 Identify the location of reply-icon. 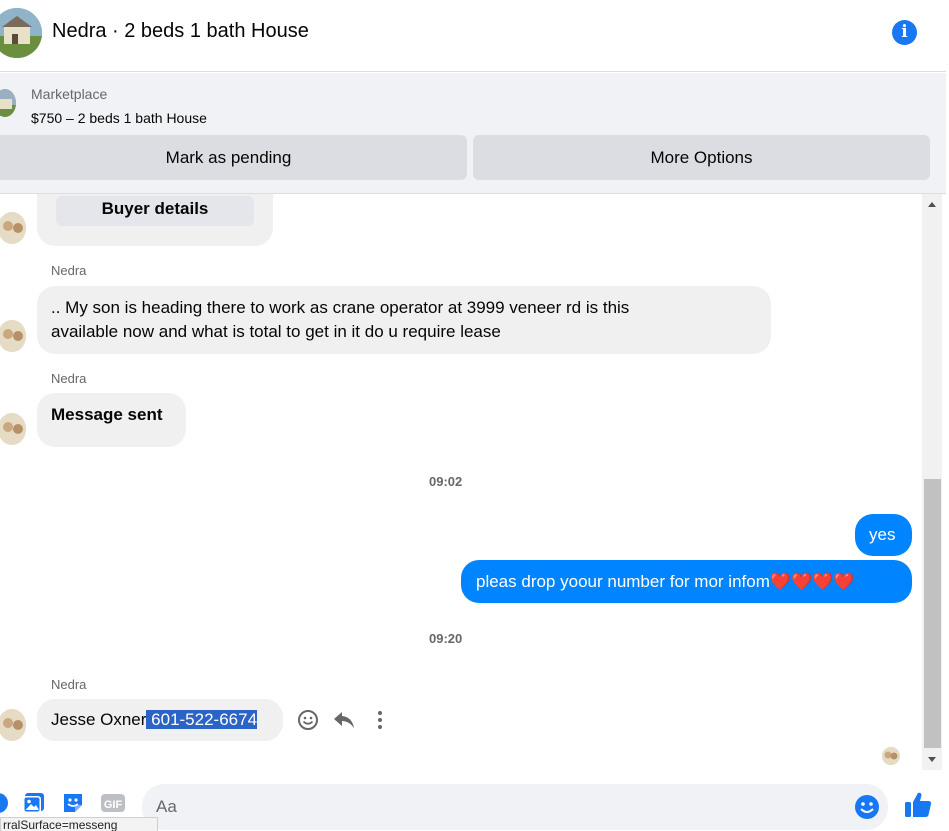
(344, 720).